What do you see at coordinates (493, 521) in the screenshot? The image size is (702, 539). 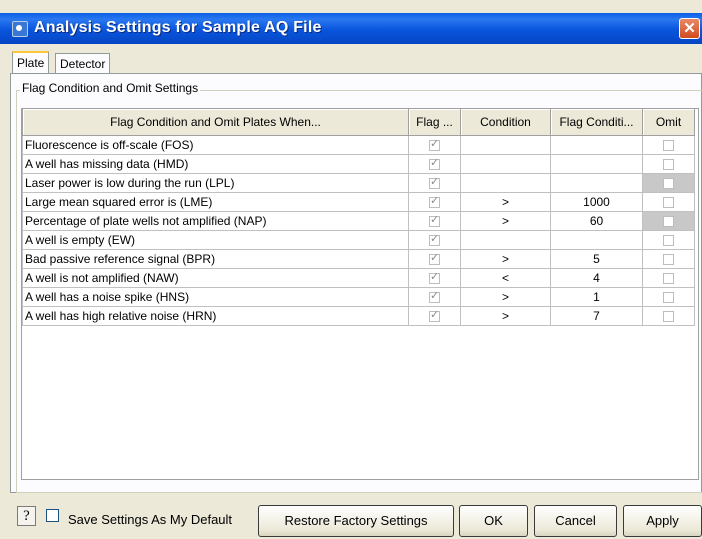 I see `ok-button: OK` at bounding box center [493, 521].